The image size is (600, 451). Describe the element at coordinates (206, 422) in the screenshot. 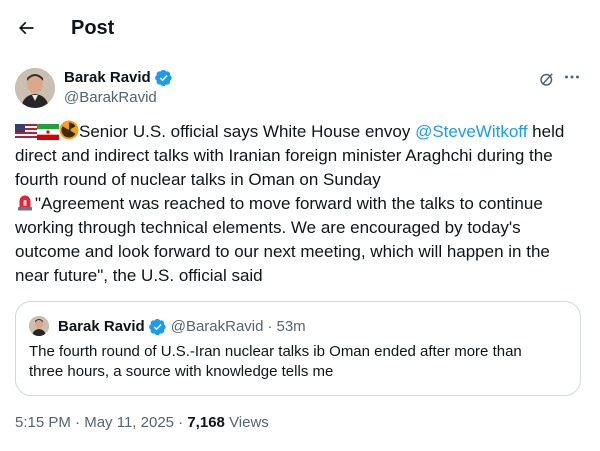

I see `views-count: 7,168` at that location.